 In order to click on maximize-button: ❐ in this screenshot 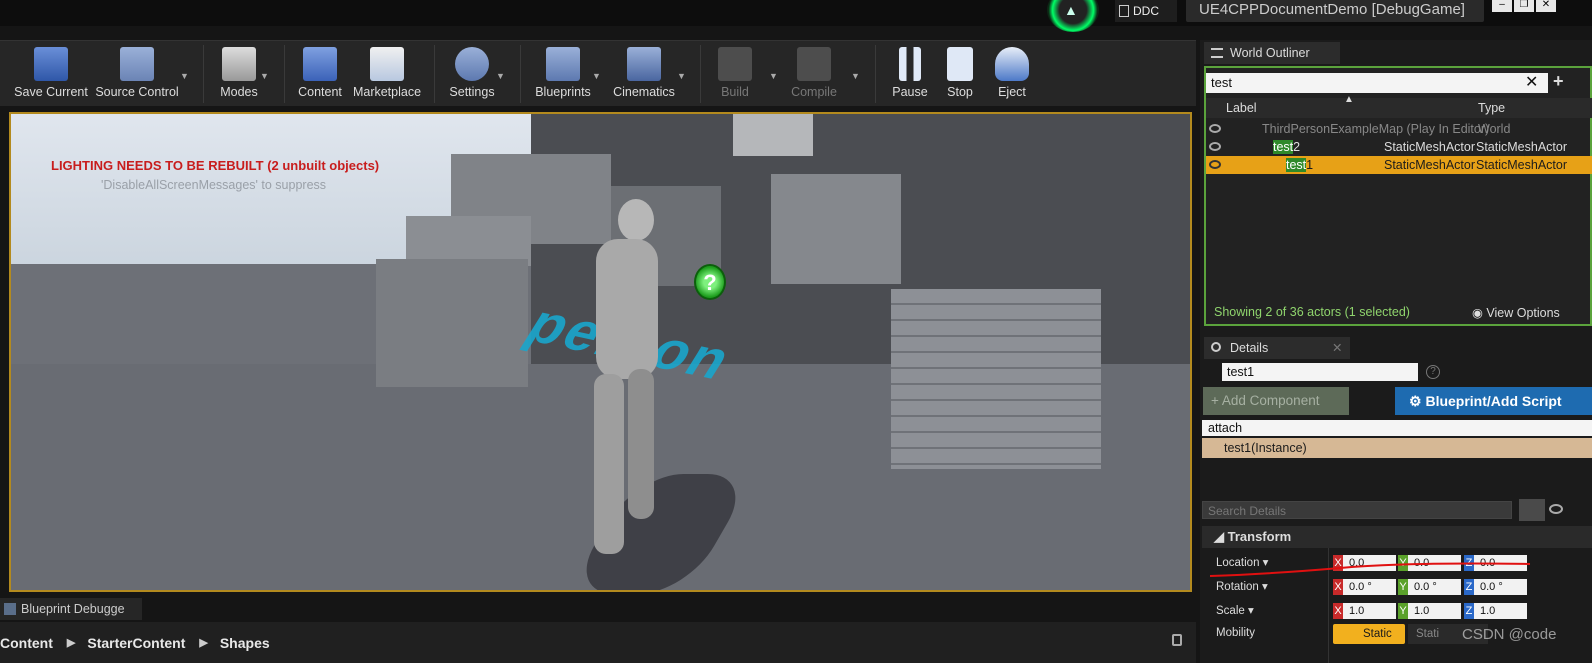, I will do `click(1524, 6)`.